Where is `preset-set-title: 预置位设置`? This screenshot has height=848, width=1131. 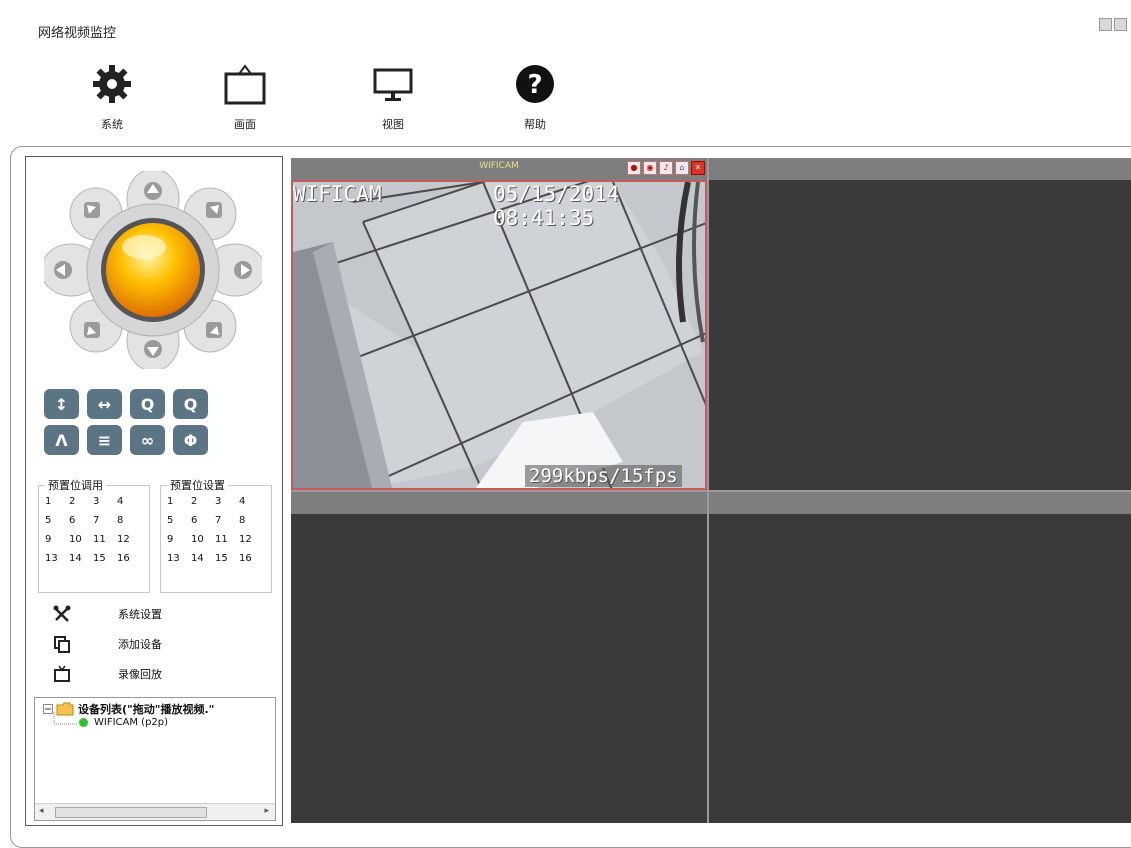
preset-set-title: 预置位设置 is located at coordinates (197, 485).